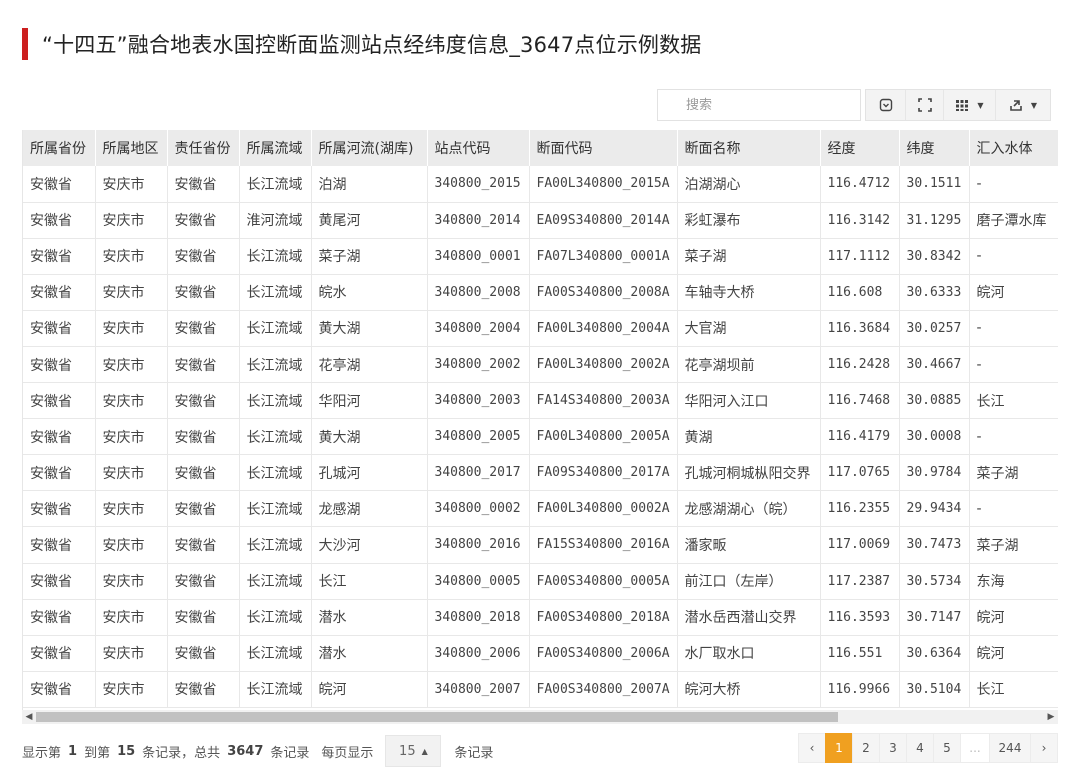 The height and width of the screenshot is (776, 1080). Describe the element at coordinates (25, 44) in the screenshot. I see `title-accent-bar` at that location.